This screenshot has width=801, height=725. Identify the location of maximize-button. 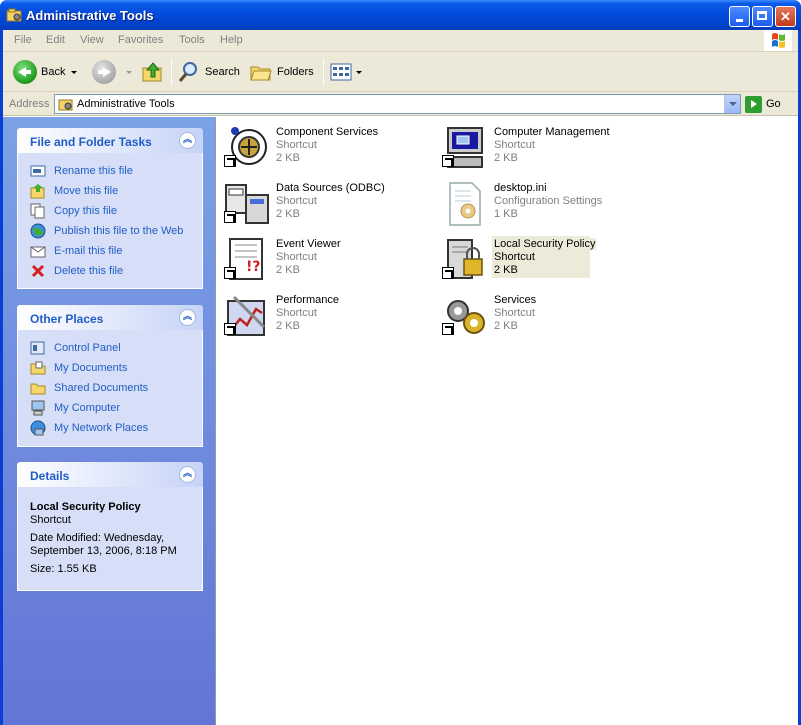
(762, 16).